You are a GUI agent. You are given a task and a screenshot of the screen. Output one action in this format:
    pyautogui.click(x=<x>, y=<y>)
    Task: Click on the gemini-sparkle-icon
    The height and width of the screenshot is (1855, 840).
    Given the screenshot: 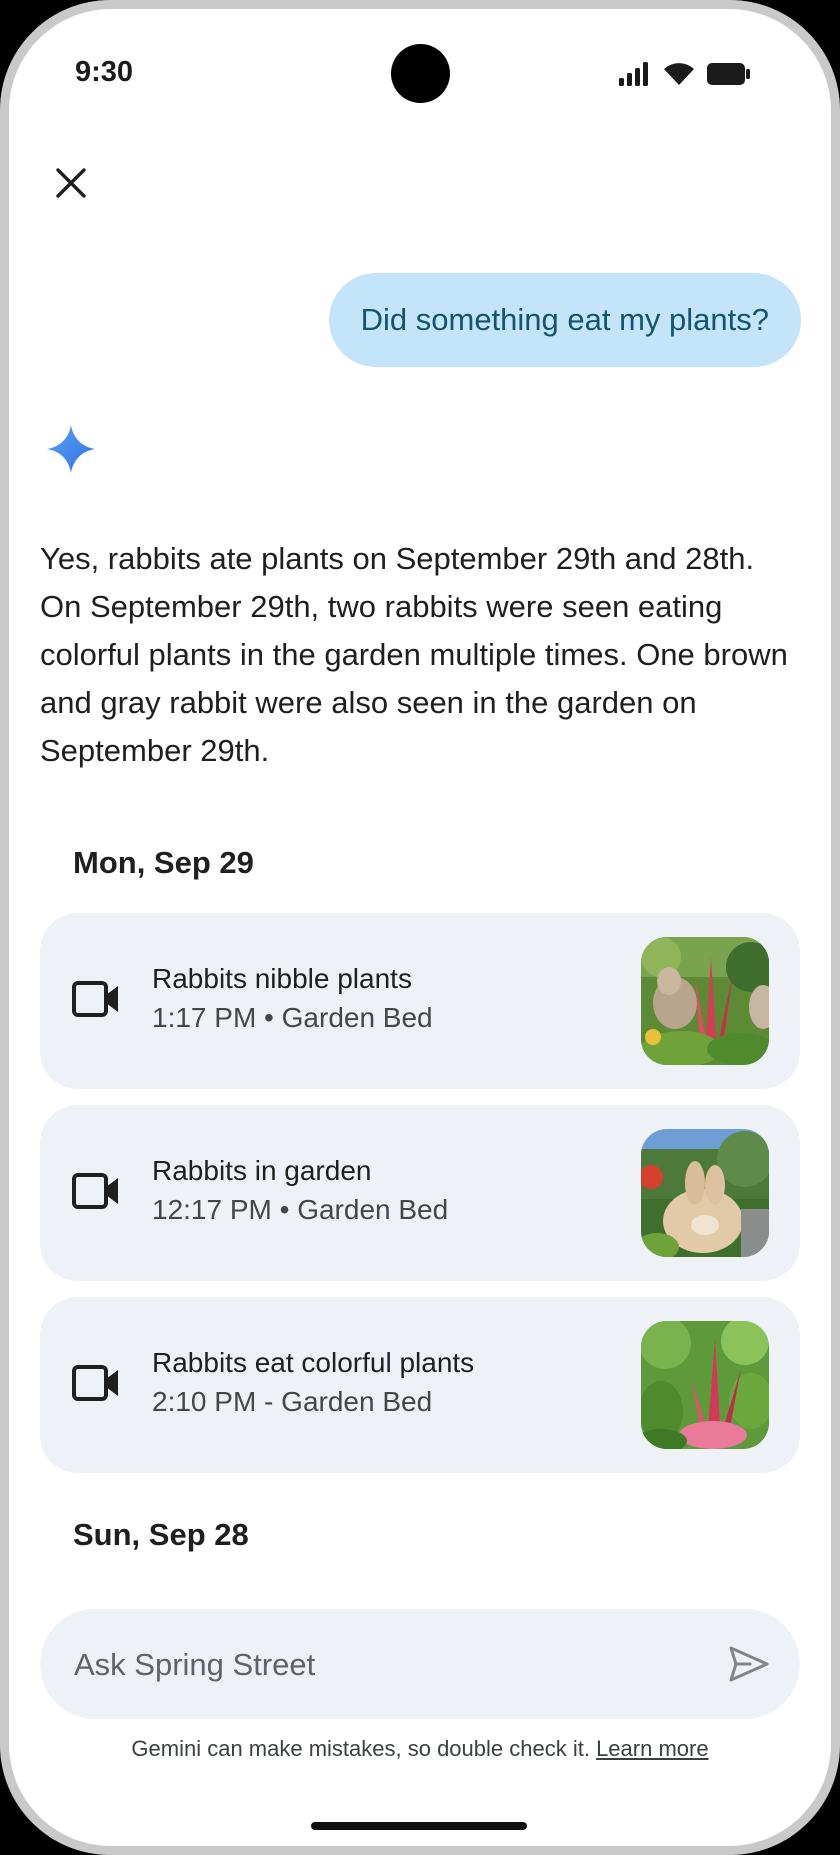 What is the action you would take?
    pyautogui.click(x=71, y=449)
    